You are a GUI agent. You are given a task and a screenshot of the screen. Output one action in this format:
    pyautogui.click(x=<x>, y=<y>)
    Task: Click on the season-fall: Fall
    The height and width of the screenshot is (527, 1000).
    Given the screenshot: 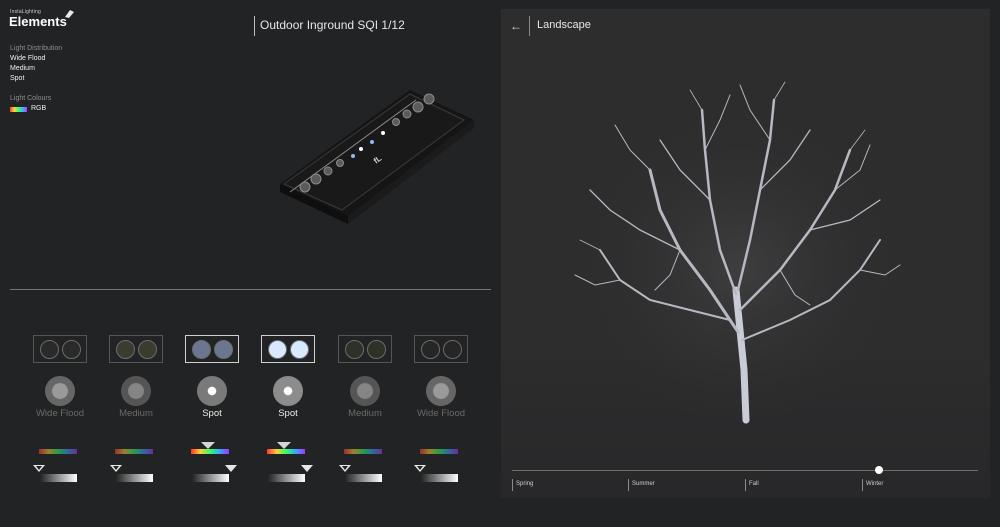 What is the action you would take?
    pyautogui.click(x=754, y=484)
    